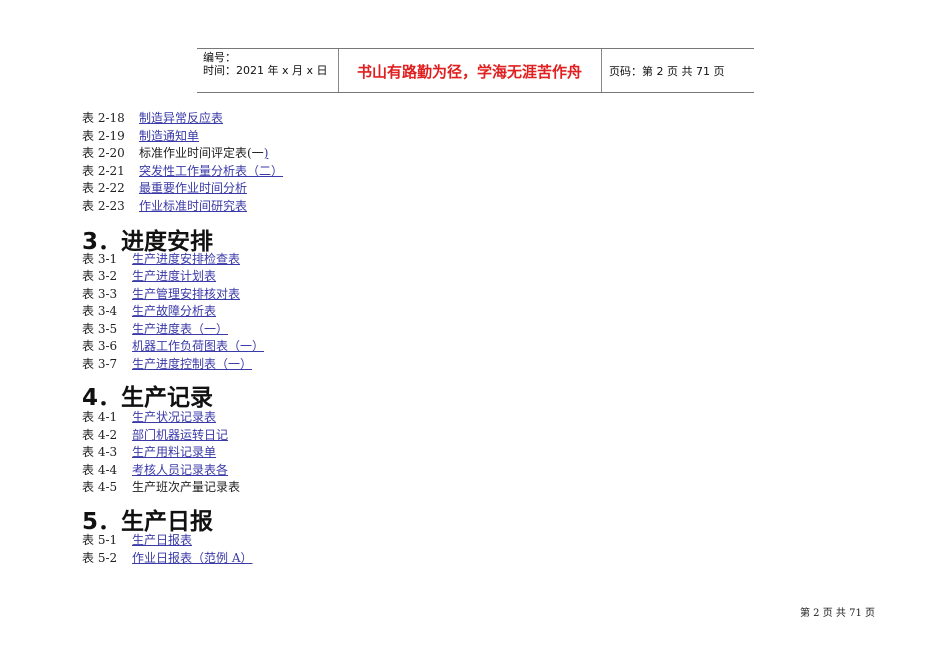 This screenshot has height=672, width=950. What do you see at coordinates (174, 417) in the screenshot?
I see `item-link: 生产状况记录表` at bounding box center [174, 417].